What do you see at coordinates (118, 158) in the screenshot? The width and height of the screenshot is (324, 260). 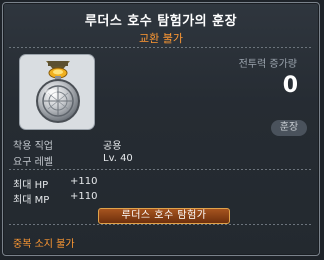 I see `level-value: Lv. 40` at bounding box center [118, 158].